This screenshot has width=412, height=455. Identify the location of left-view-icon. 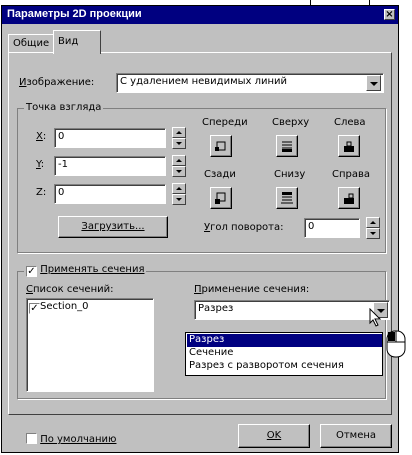
(349, 146).